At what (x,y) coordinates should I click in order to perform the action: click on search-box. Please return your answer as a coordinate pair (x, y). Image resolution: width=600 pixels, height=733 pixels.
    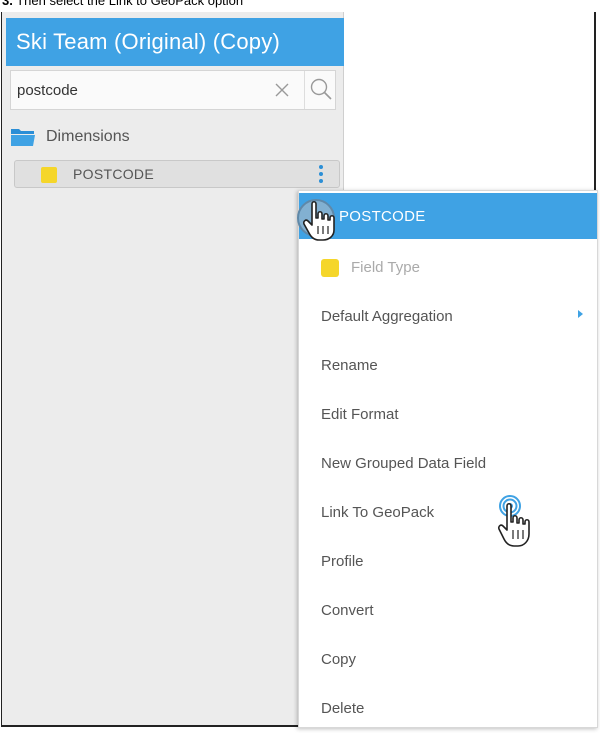
    Looking at the image, I should click on (173, 90).